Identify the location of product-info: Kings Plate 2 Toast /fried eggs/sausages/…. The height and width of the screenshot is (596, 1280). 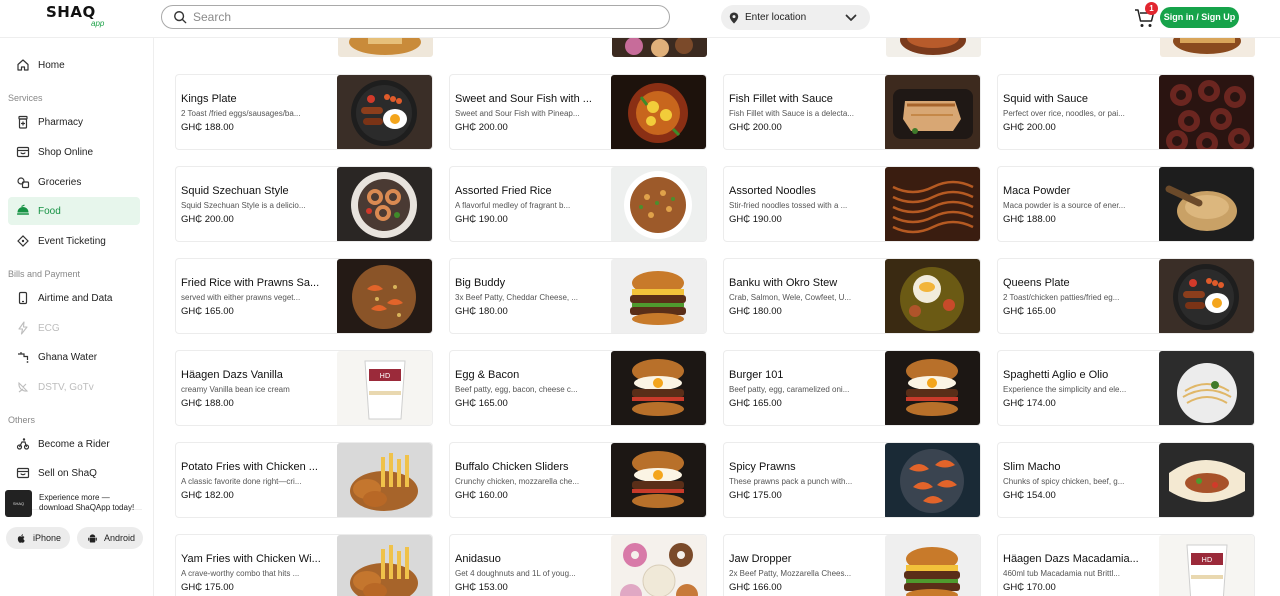
(256, 113).